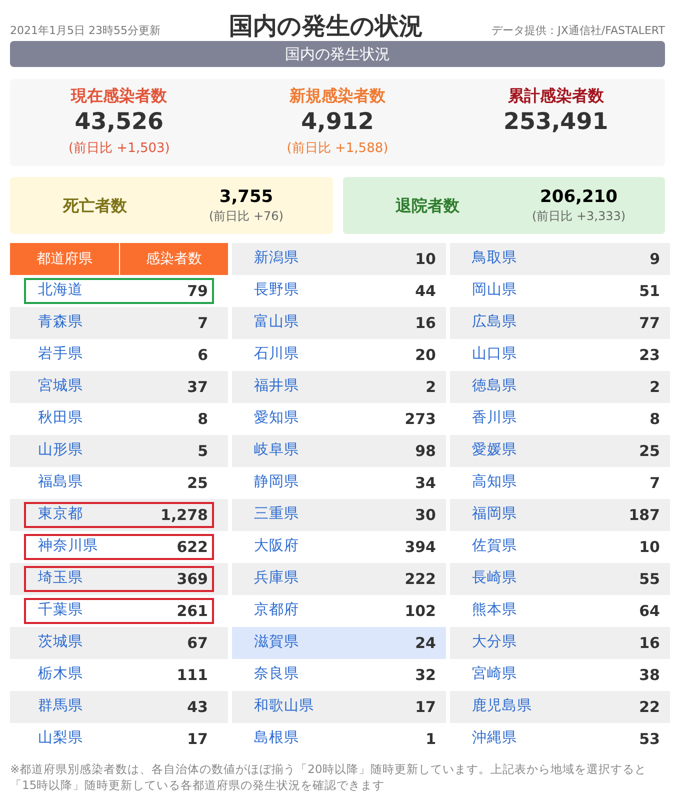  Describe the element at coordinates (560, 707) in the screenshot. I see `prefecture-row: 鹿児島県 22` at that location.